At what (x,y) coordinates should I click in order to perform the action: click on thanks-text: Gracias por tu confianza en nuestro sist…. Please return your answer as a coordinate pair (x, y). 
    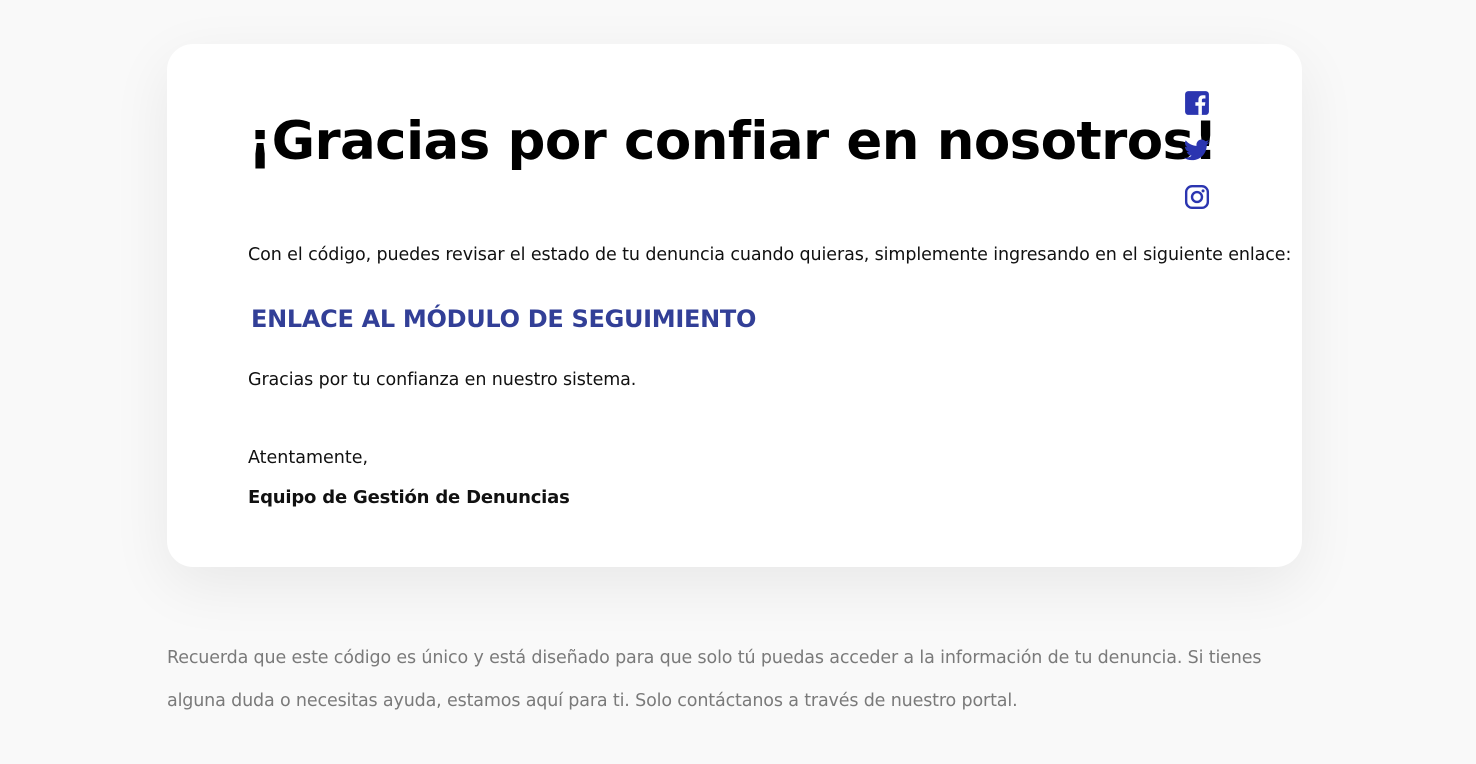
    Looking at the image, I should click on (442, 380).